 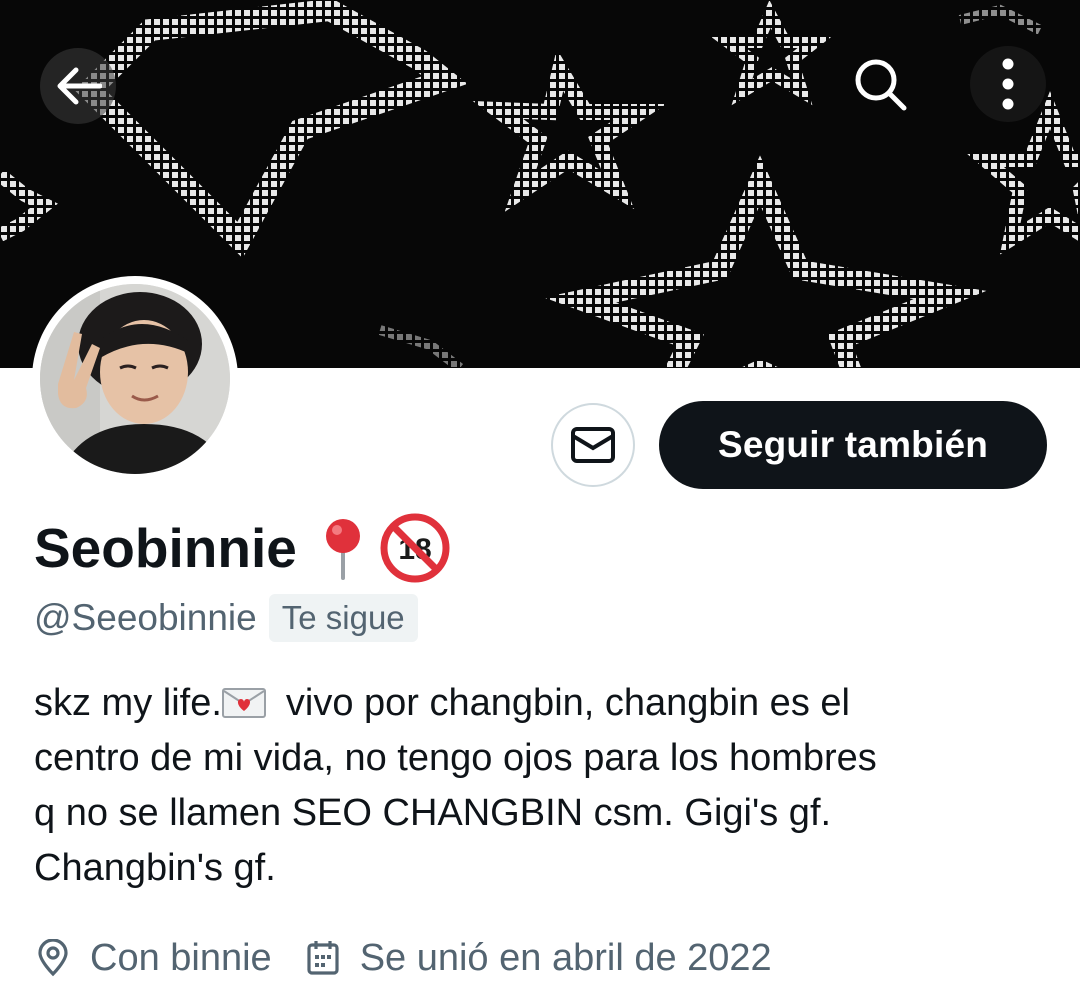 What do you see at coordinates (342, 549) in the screenshot?
I see `round-pushpin-icon` at bounding box center [342, 549].